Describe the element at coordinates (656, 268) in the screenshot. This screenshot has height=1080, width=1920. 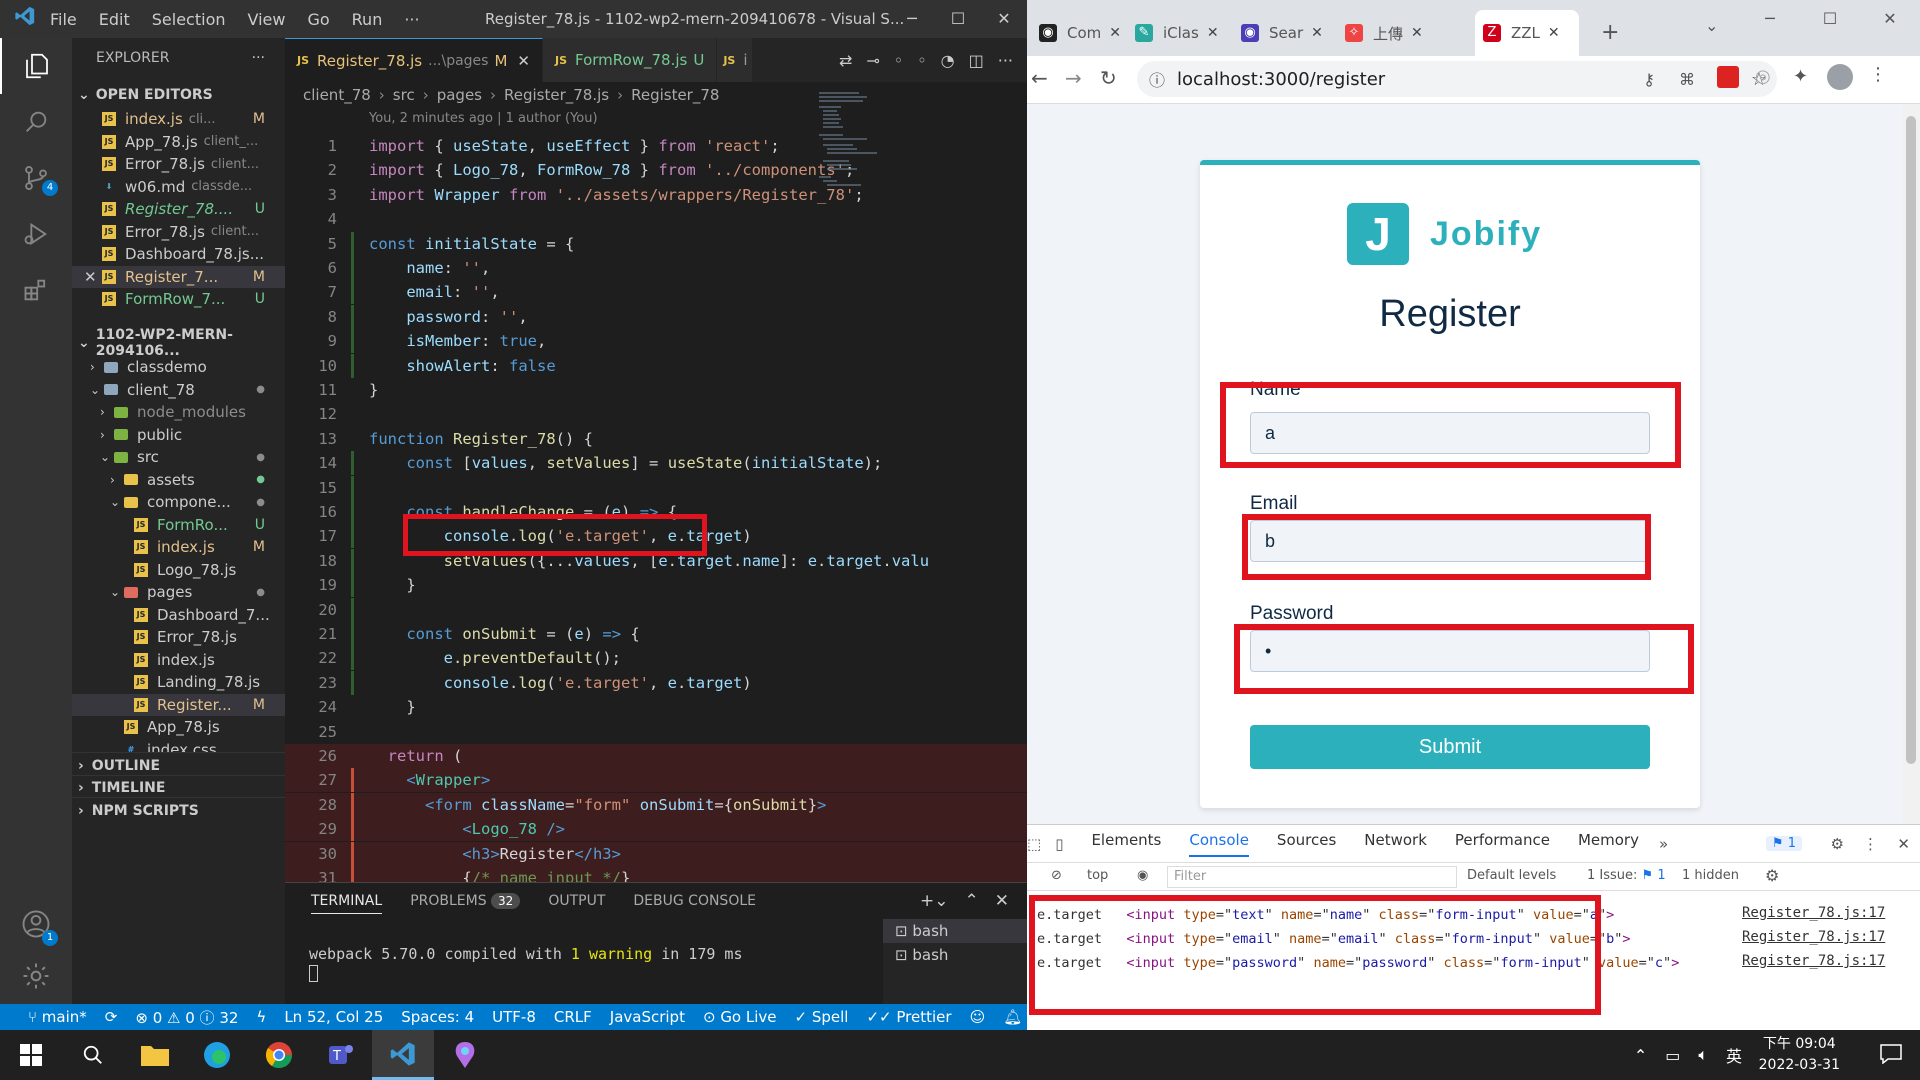
I see `code-line: 6 name: '',` at that location.